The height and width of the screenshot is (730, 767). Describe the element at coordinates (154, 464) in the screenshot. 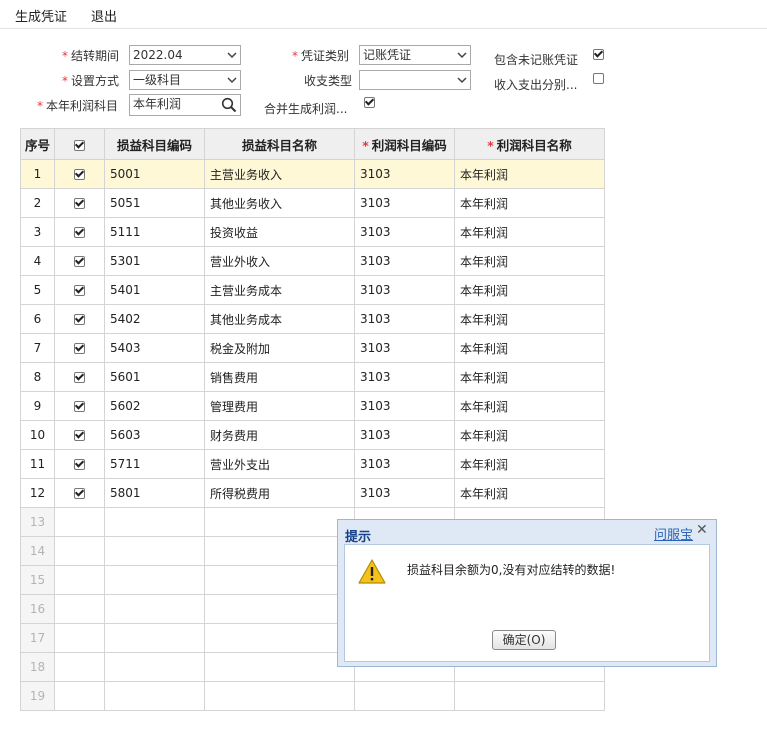

I see `row-pl-code: 5711` at that location.